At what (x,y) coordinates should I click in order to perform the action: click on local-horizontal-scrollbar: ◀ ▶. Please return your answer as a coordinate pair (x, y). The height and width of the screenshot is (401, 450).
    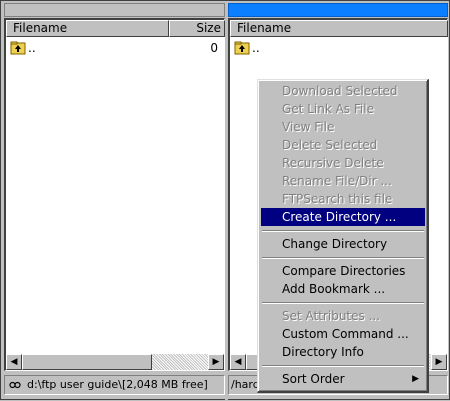
    Looking at the image, I should click on (115, 362).